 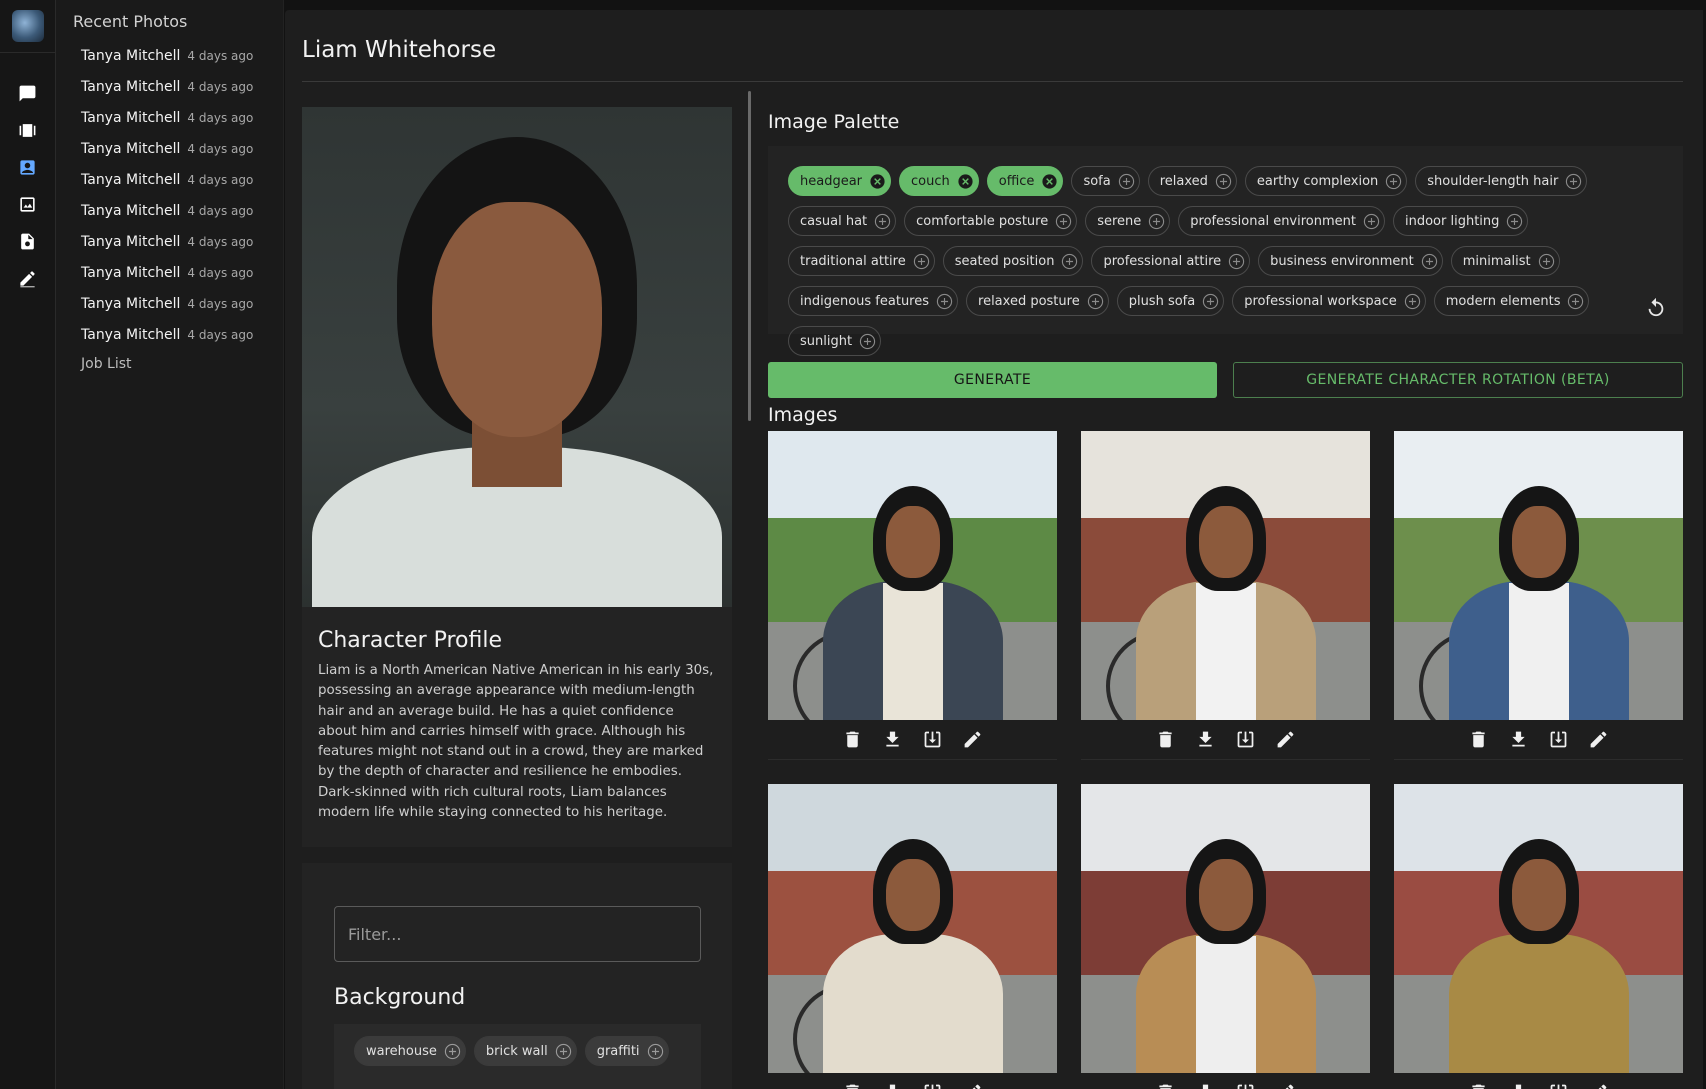 What do you see at coordinates (1326, 181) in the screenshot?
I see `palette-chip: earthy complexion` at bounding box center [1326, 181].